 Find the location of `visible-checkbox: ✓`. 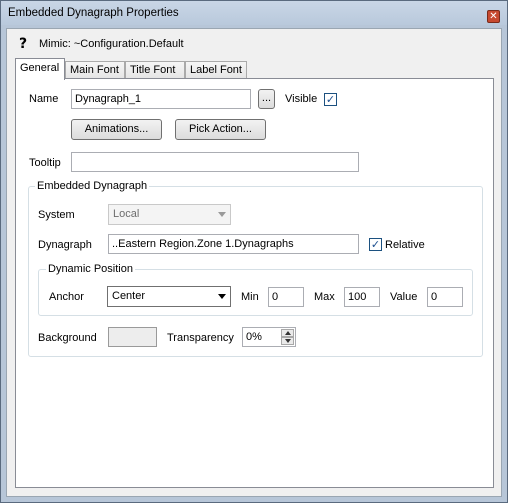

visible-checkbox: ✓ is located at coordinates (330, 99).